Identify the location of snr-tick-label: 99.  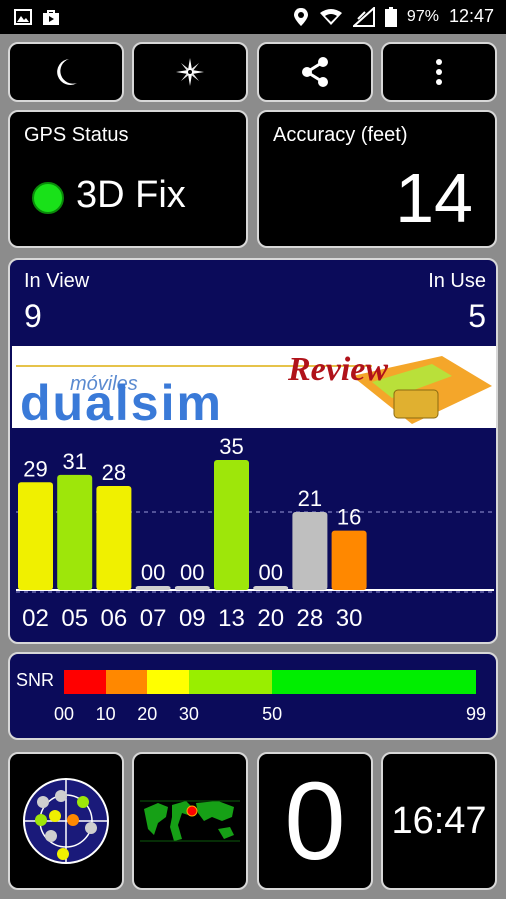
(476, 714).